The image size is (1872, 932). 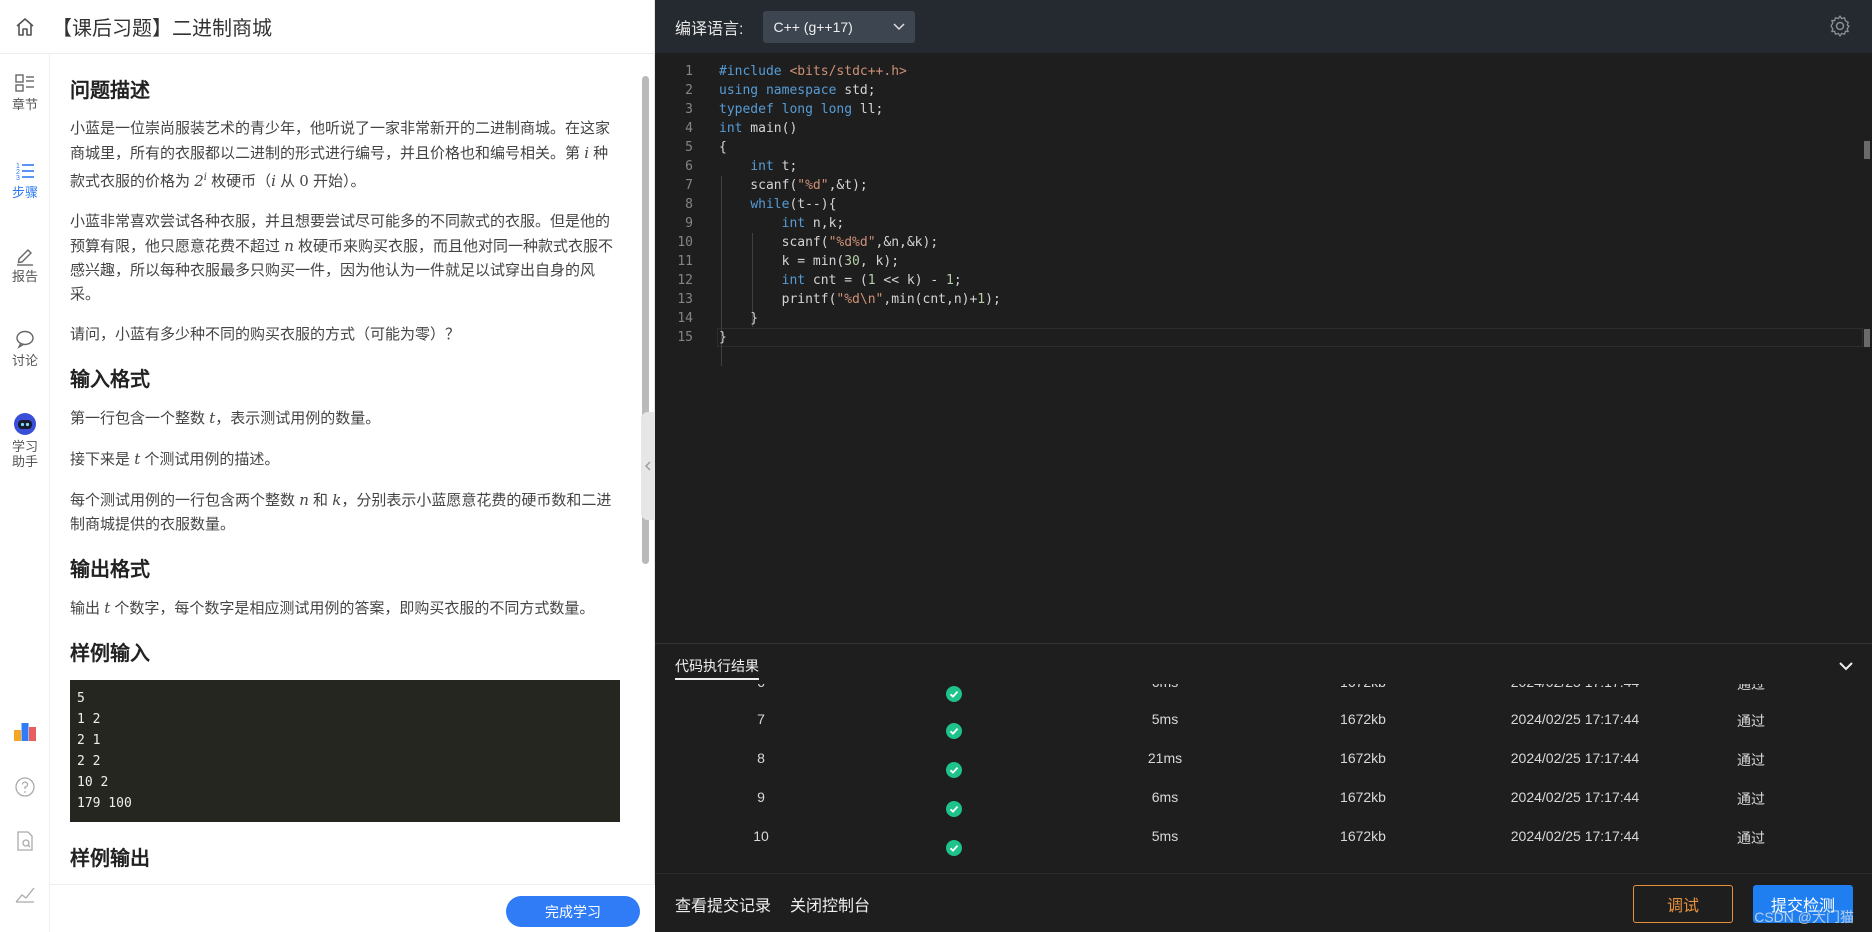 I want to click on text-span: ，表示测试用例的数量。, so click(x=298, y=418).